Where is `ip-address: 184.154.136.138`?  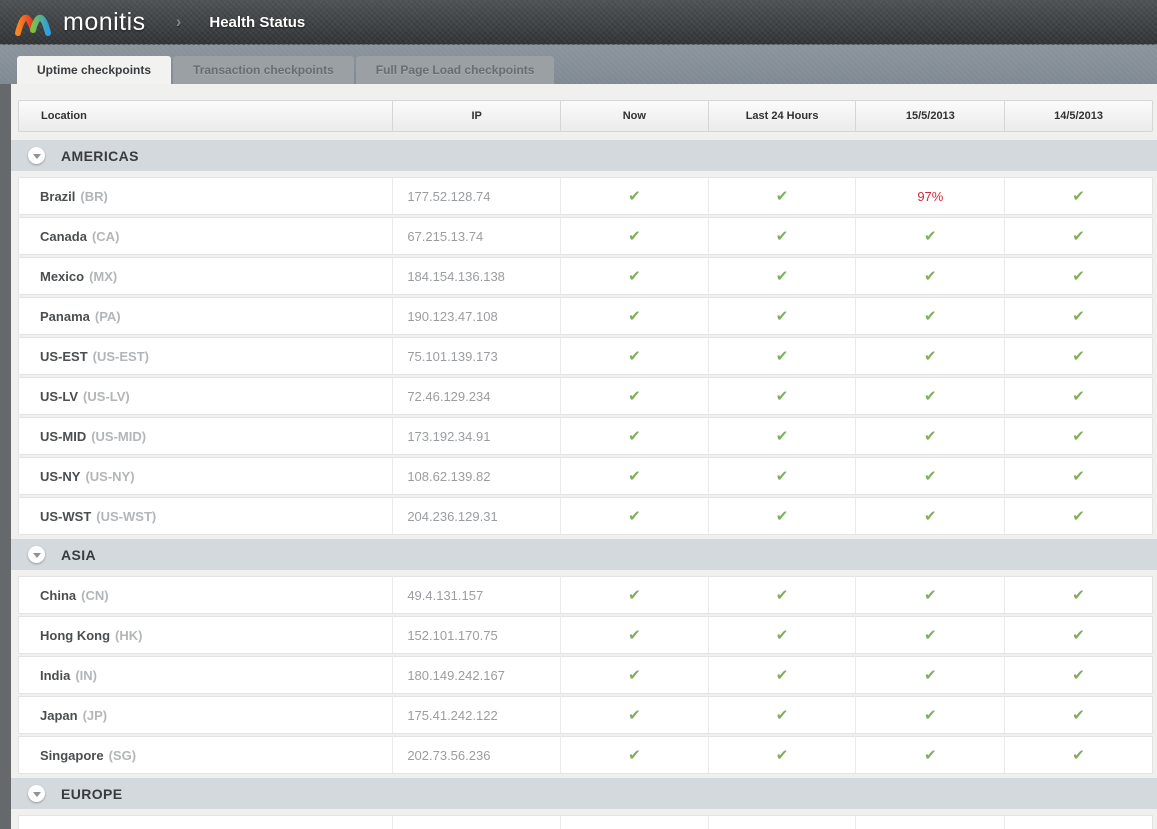
ip-address: 184.154.136.138 is located at coordinates (456, 276).